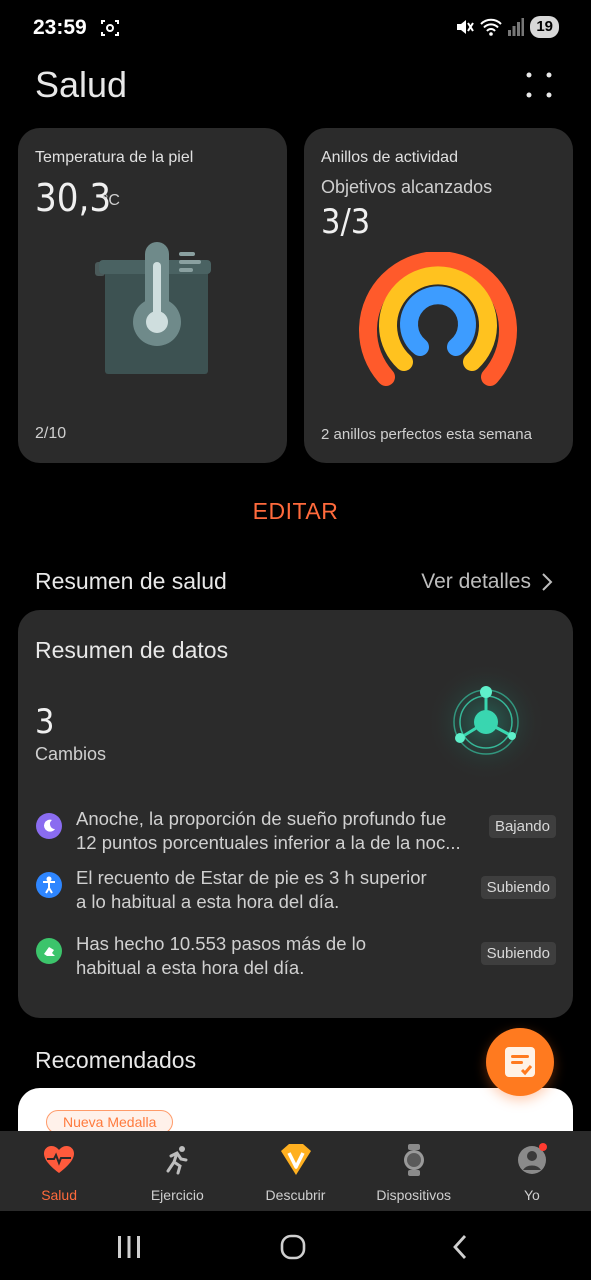 Image resolution: width=591 pixels, height=1280 pixels. What do you see at coordinates (346, 222) in the screenshot?
I see `activity-rings-count: 3/3` at bounding box center [346, 222].